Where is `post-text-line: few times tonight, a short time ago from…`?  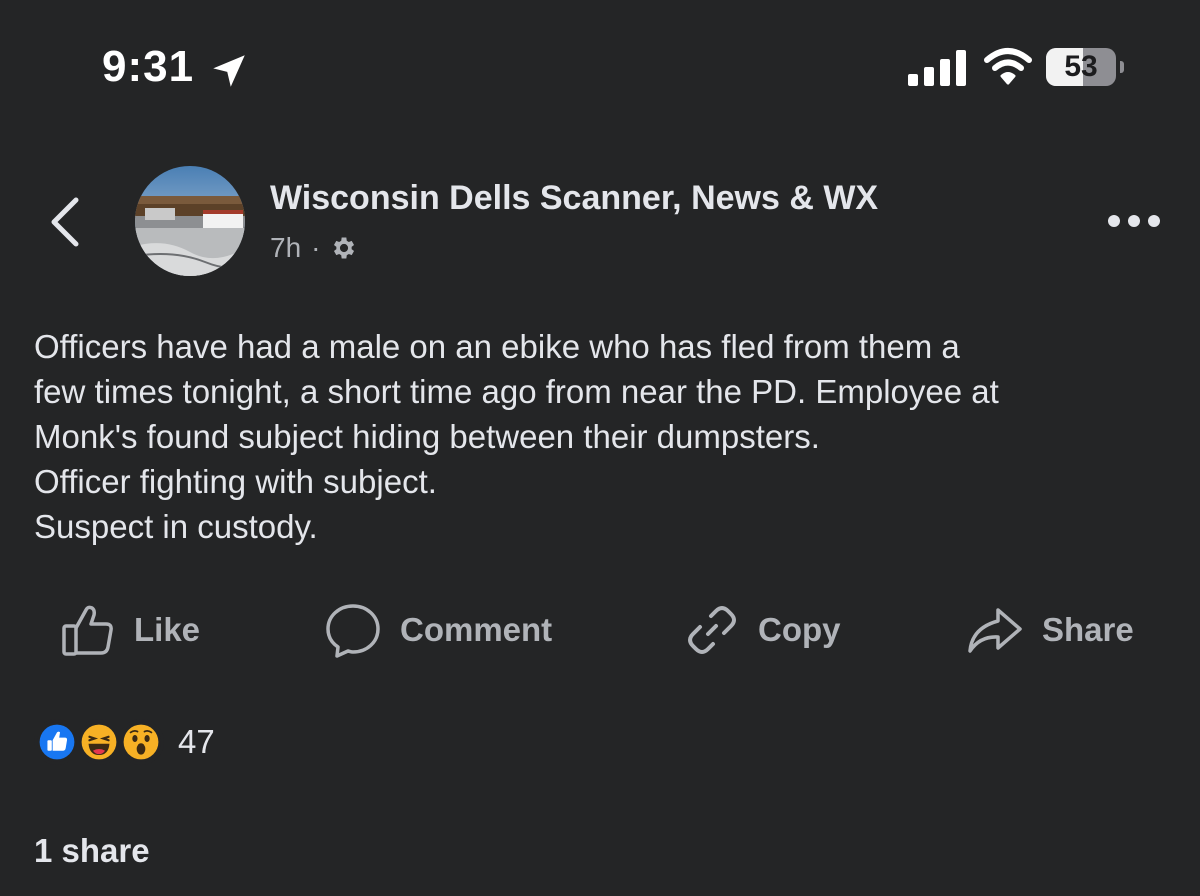 post-text-line: few times tonight, a short time ago from… is located at coordinates (516, 391).